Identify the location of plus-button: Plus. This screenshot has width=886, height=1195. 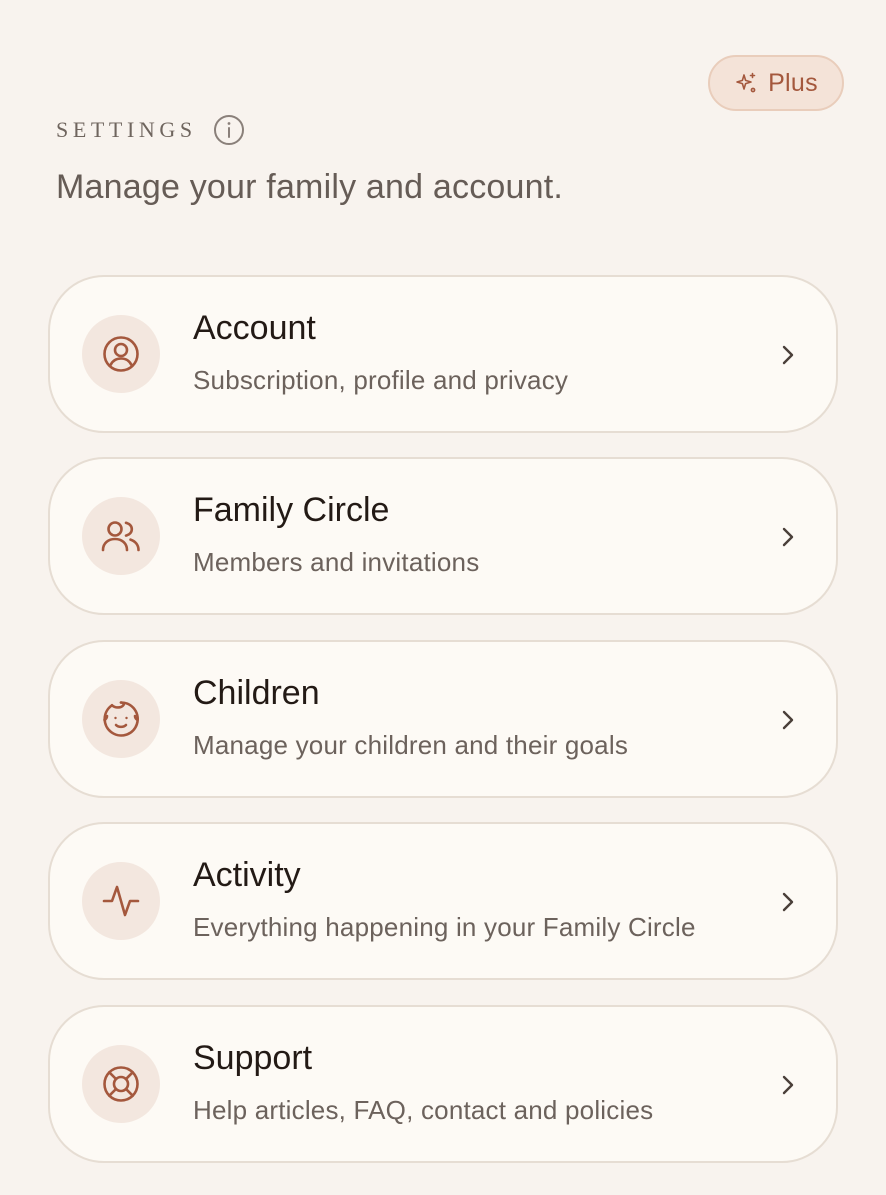
(776, 83).